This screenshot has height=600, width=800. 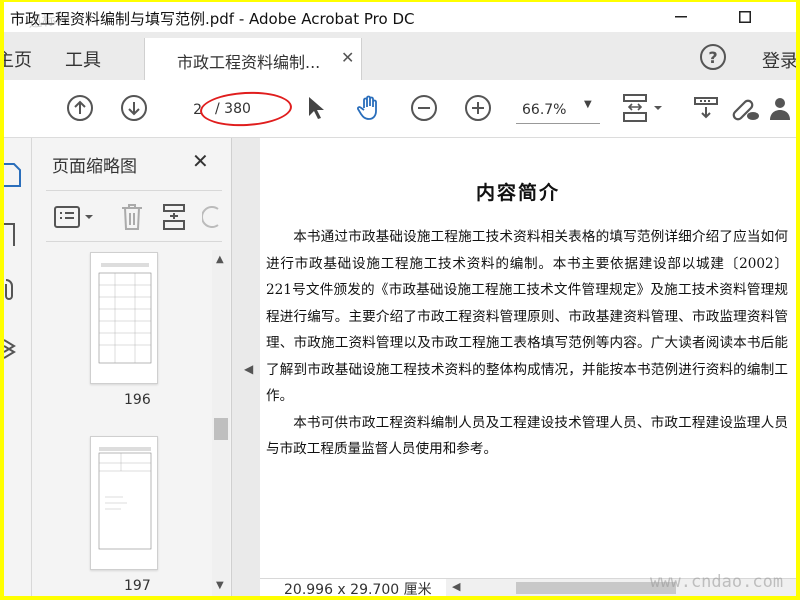 I want to click on bookmark-icon, so click(x=11, y=235).